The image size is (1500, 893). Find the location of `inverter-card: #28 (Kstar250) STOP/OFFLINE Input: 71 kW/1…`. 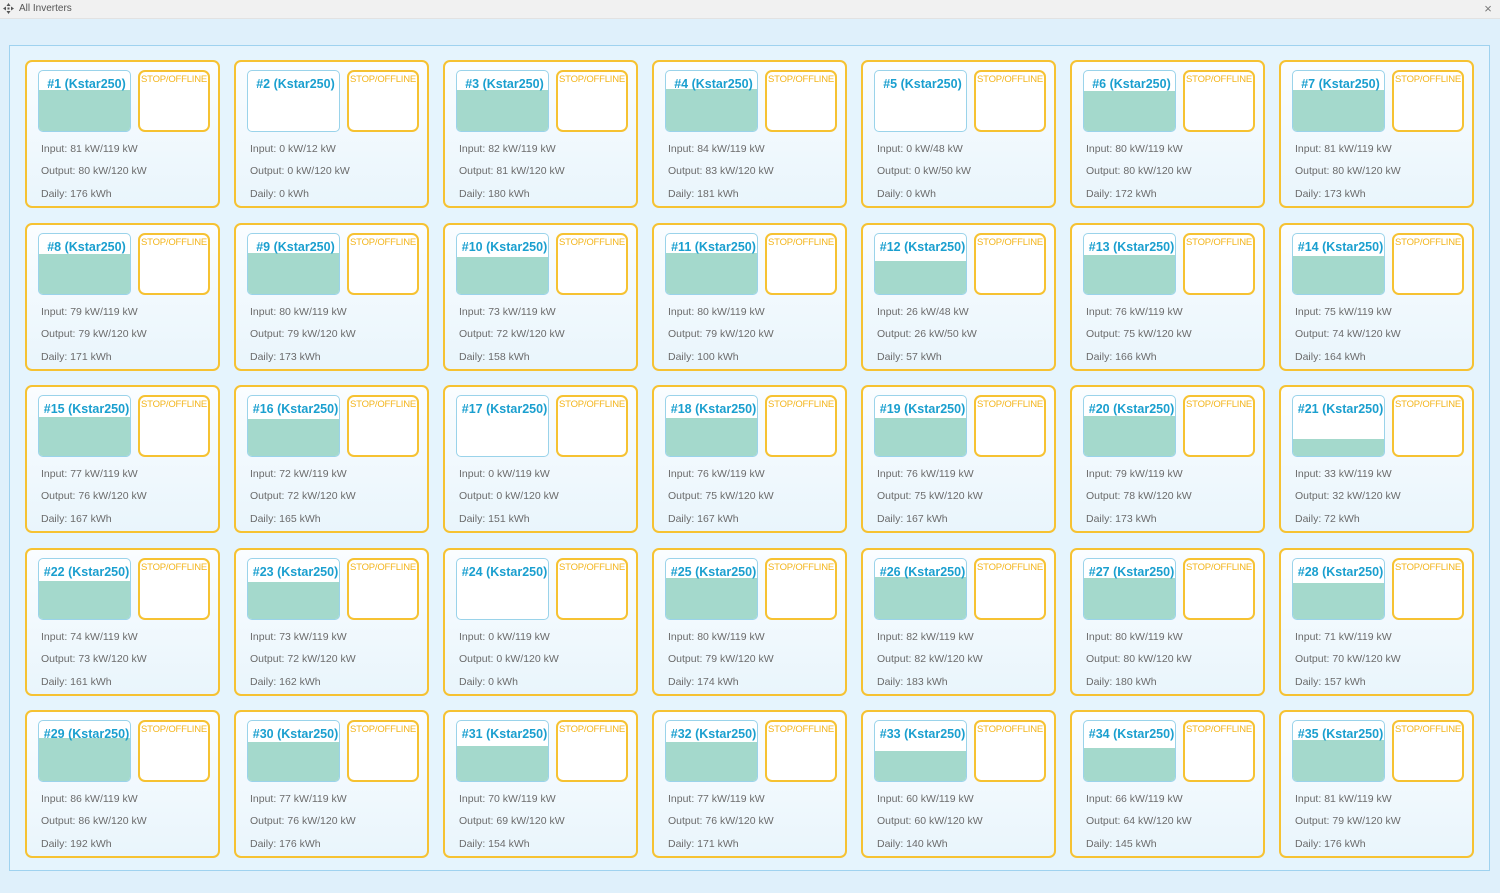

inverter-card: #28 (Kstar250) STOP/OFFLINE Input: 71 kW/1… is located at coordinates (1376, 621).